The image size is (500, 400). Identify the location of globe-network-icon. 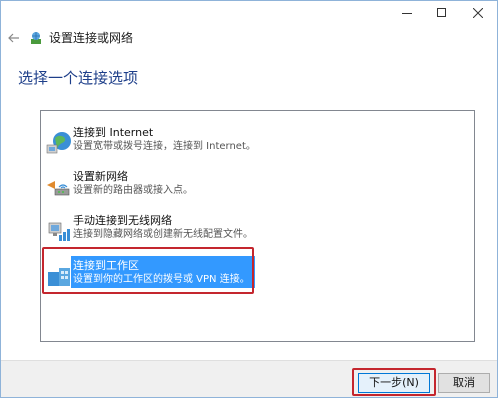
(58, 143).